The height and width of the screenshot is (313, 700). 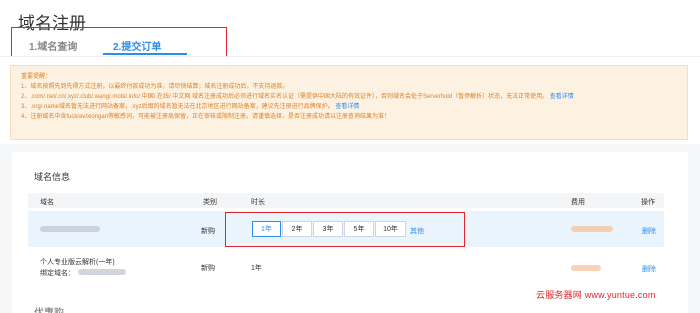 What do you see at coordinates (350, 56) in the screenshot?
I see `tabs-divider` at bounding box center [350, 56].